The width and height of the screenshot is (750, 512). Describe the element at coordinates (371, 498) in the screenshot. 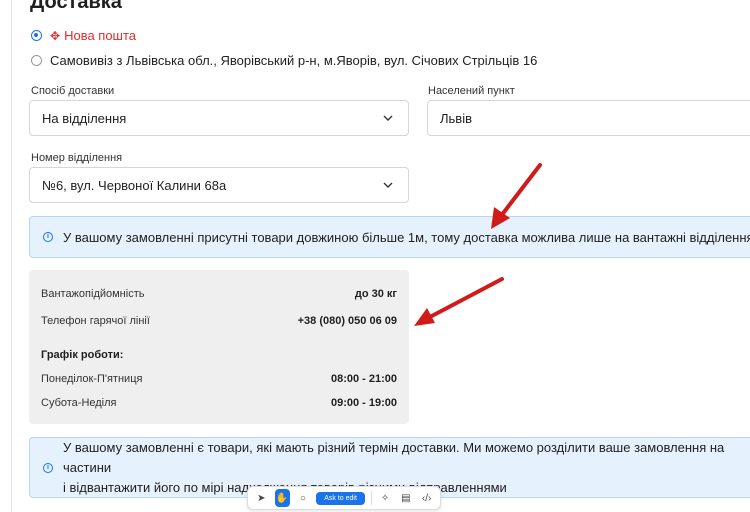

I see `toolbar-divider` at that location.